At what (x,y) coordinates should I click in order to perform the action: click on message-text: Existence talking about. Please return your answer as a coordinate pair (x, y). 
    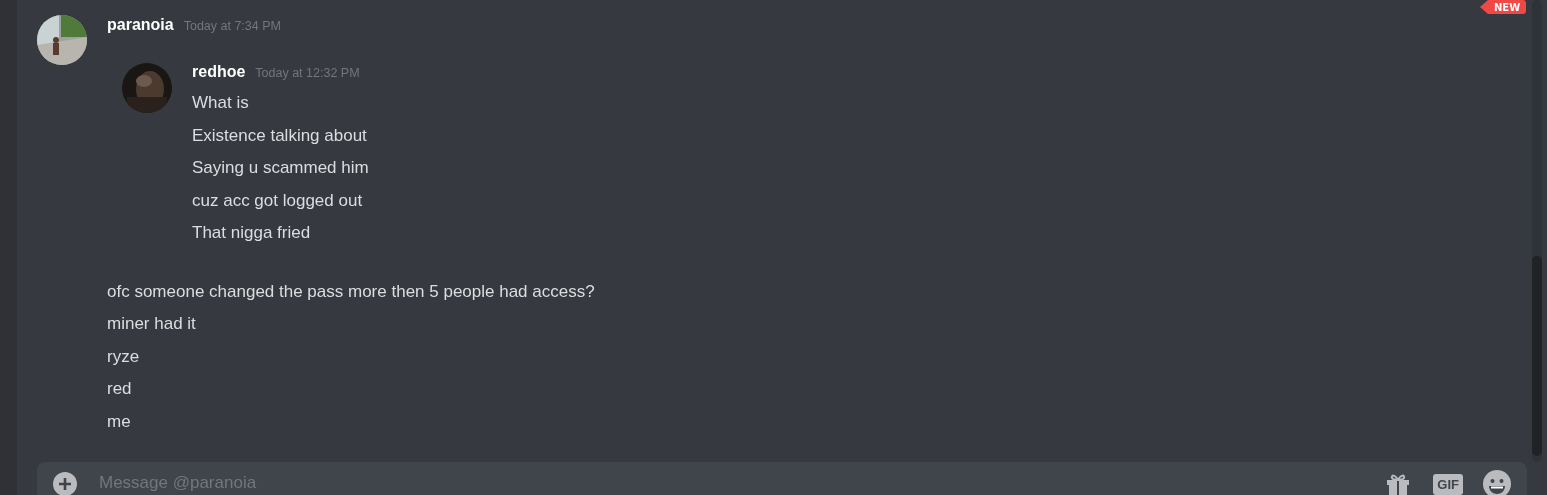
    Looking at the image, I should click on (280, 135).